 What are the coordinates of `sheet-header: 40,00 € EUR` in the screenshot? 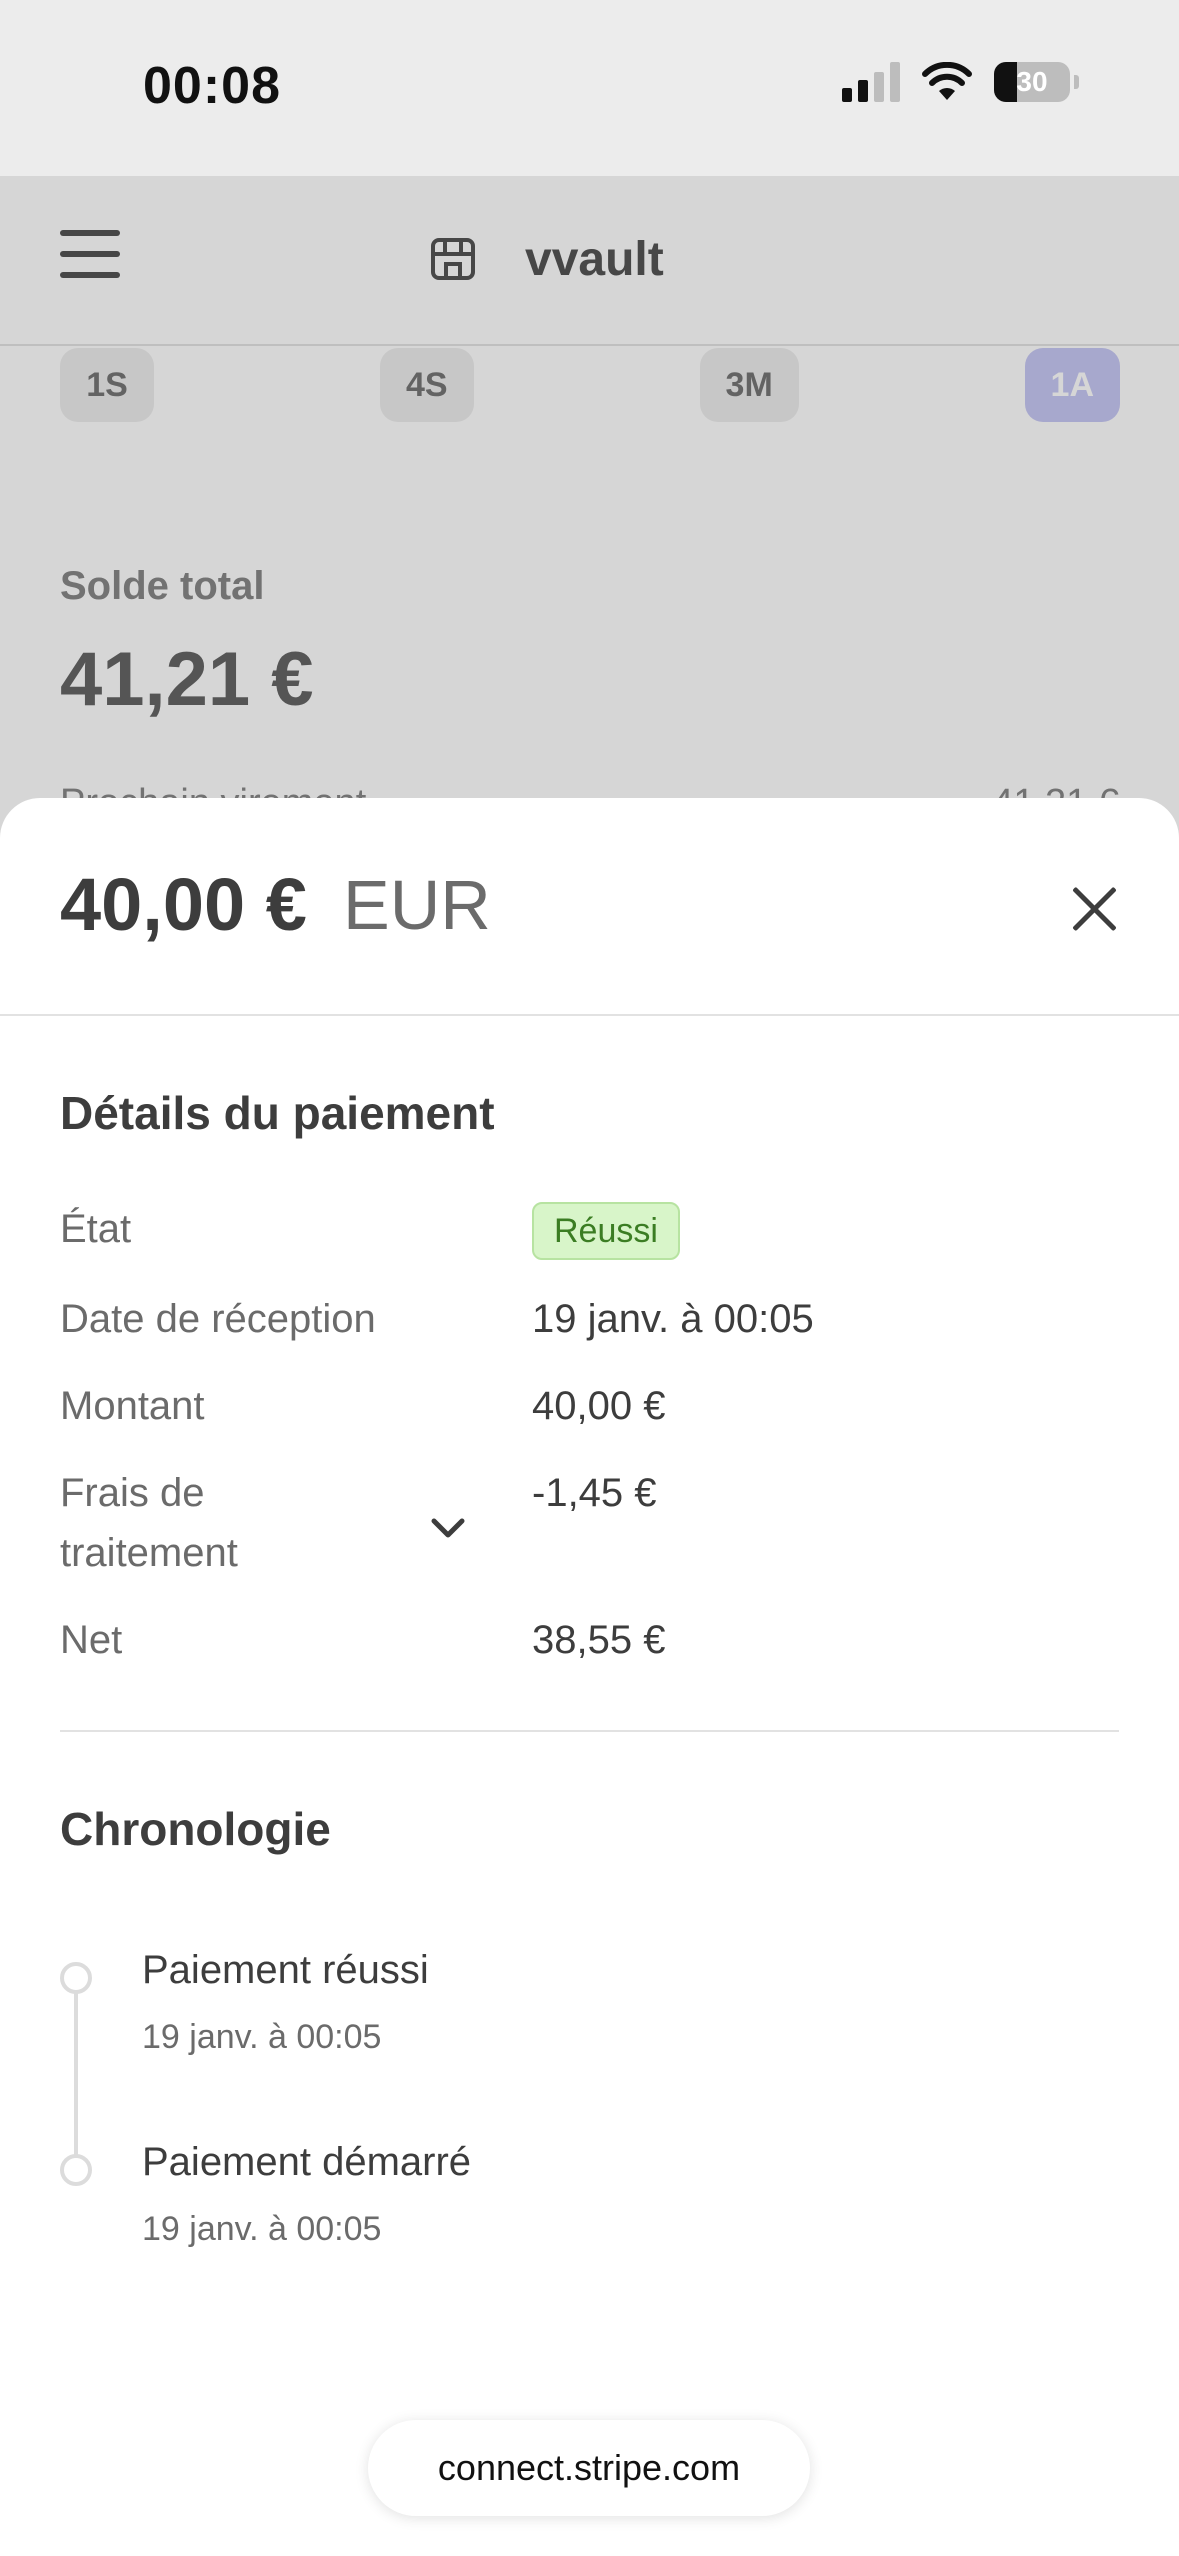 It's located at (589, 907).